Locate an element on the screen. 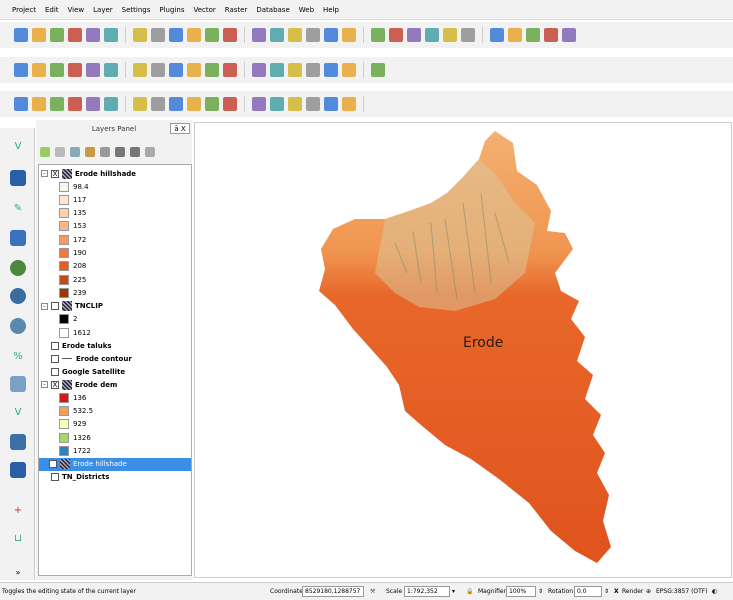  add-wcs-layer-icon is located at coordinates (18, 326).